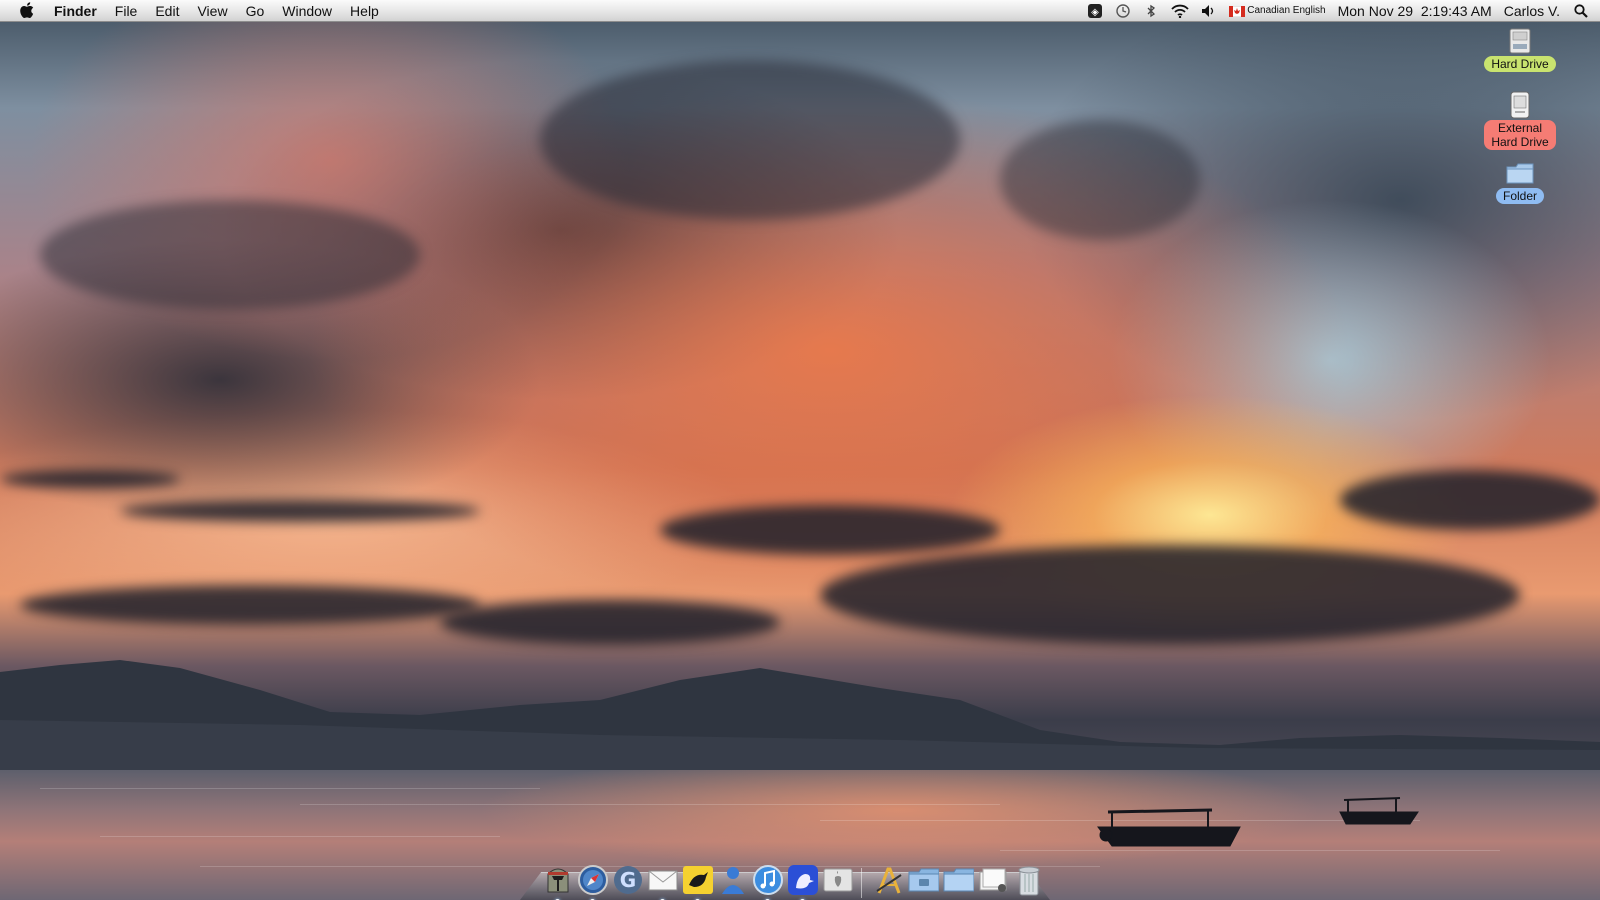 This screenshot has height=900, width=1600. I want to click on applications-stack-icon, so click(889, 880).